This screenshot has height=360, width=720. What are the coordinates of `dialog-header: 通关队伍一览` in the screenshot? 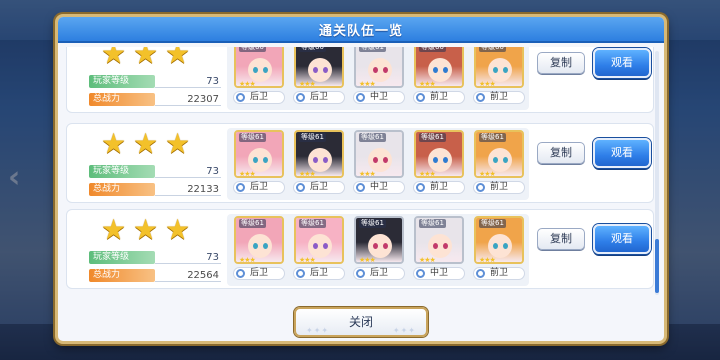 It's located at (361, 30).